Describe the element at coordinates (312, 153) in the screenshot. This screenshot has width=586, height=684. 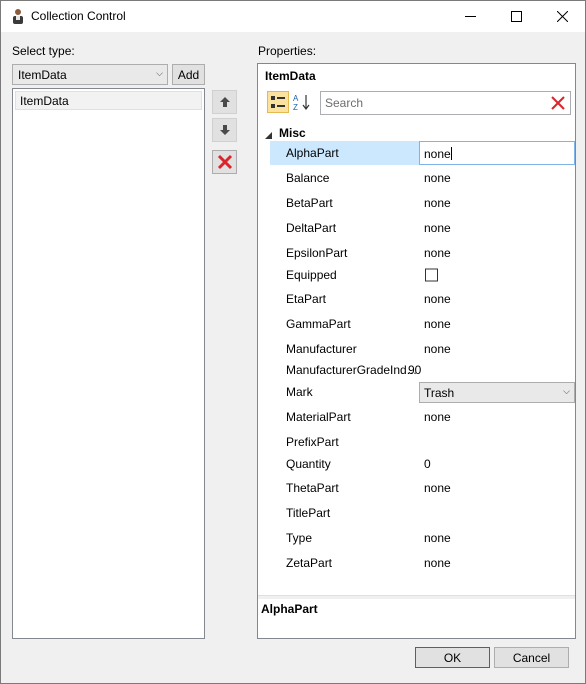
I see `property-name: AlphaPart` at that location.